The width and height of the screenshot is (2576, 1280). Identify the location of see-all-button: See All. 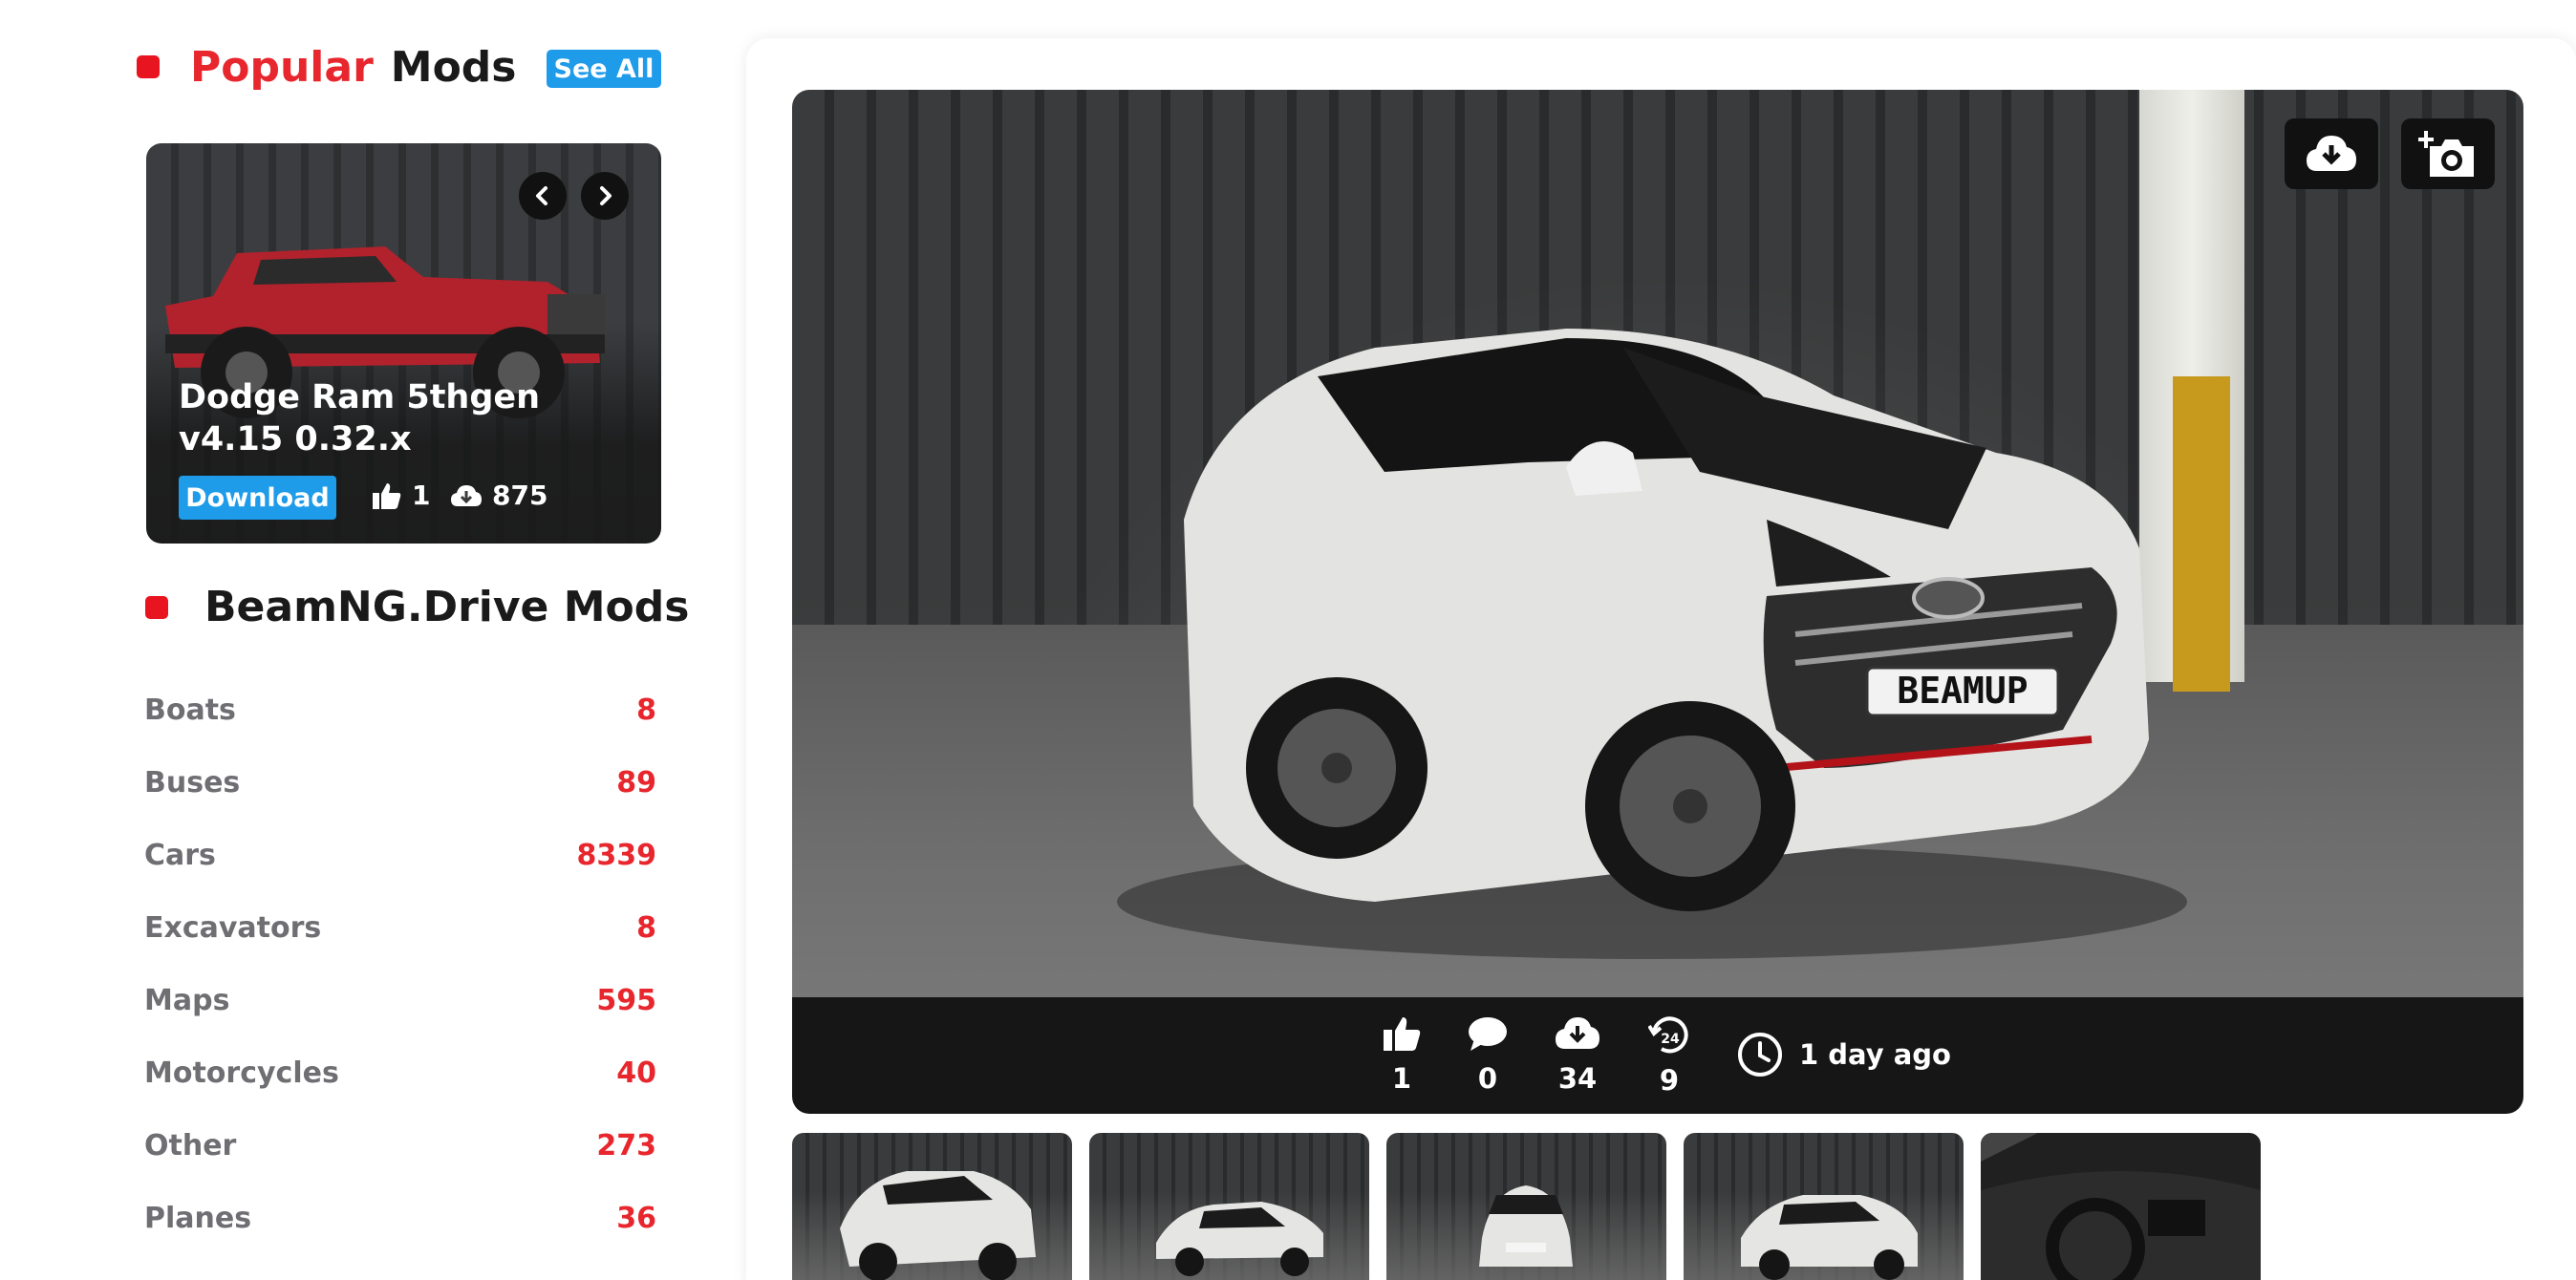
(604, 69).